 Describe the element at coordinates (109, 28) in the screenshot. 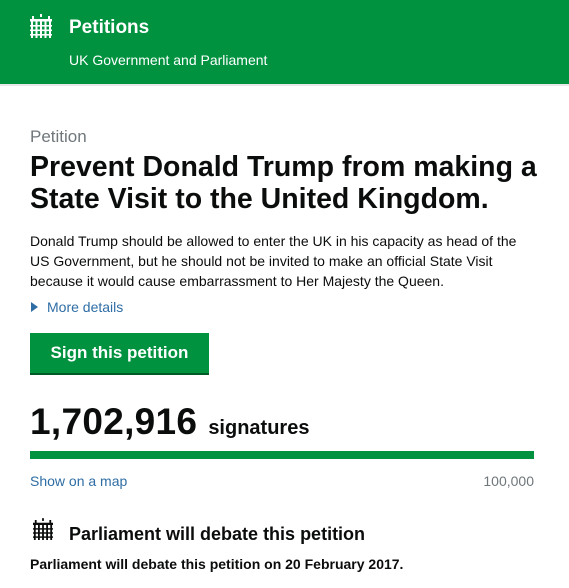

I see `site-title: Petitions` at that location.